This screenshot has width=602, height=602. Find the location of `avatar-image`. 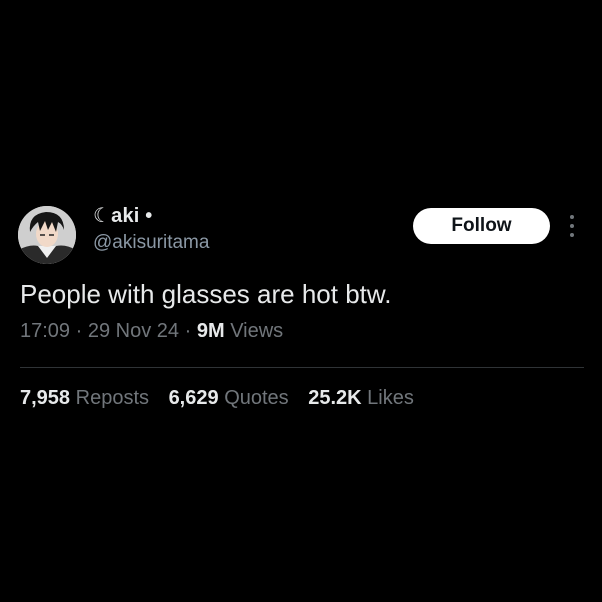

avatar-image is located at coordinates (47, 235).